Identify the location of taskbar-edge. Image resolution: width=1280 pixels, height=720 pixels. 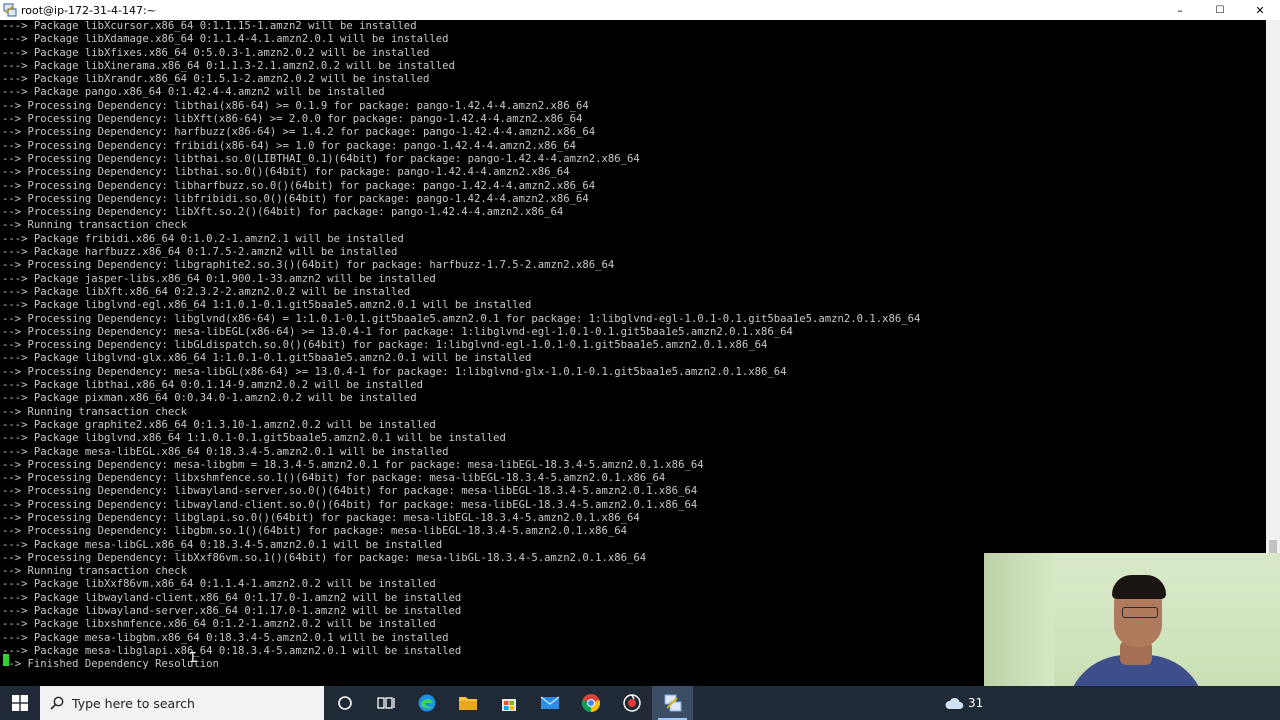
(426, 703).